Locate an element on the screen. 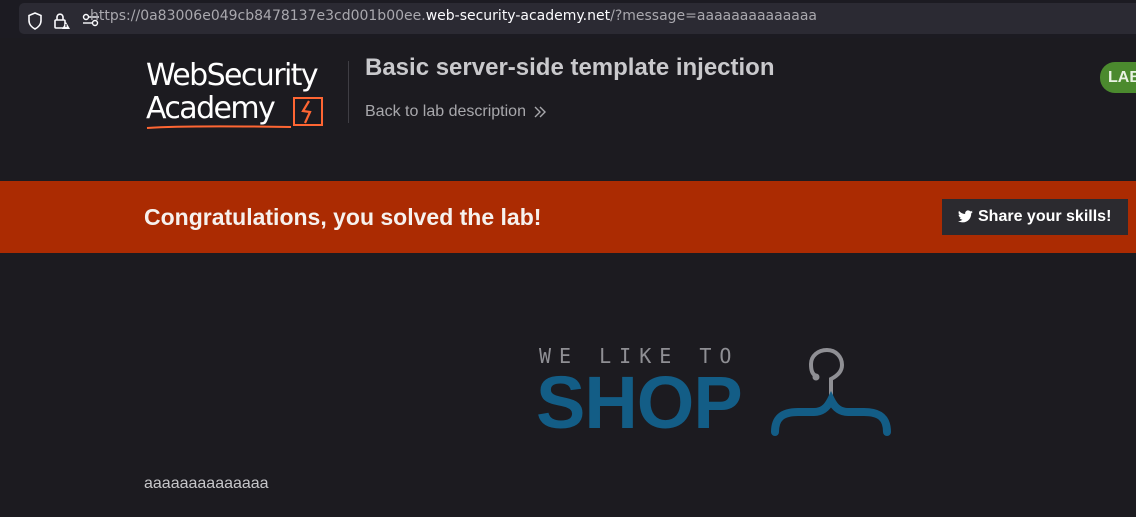 The height and width of the screenshot is (517, 1136). shield-icon is located at coordinates (35, 21).